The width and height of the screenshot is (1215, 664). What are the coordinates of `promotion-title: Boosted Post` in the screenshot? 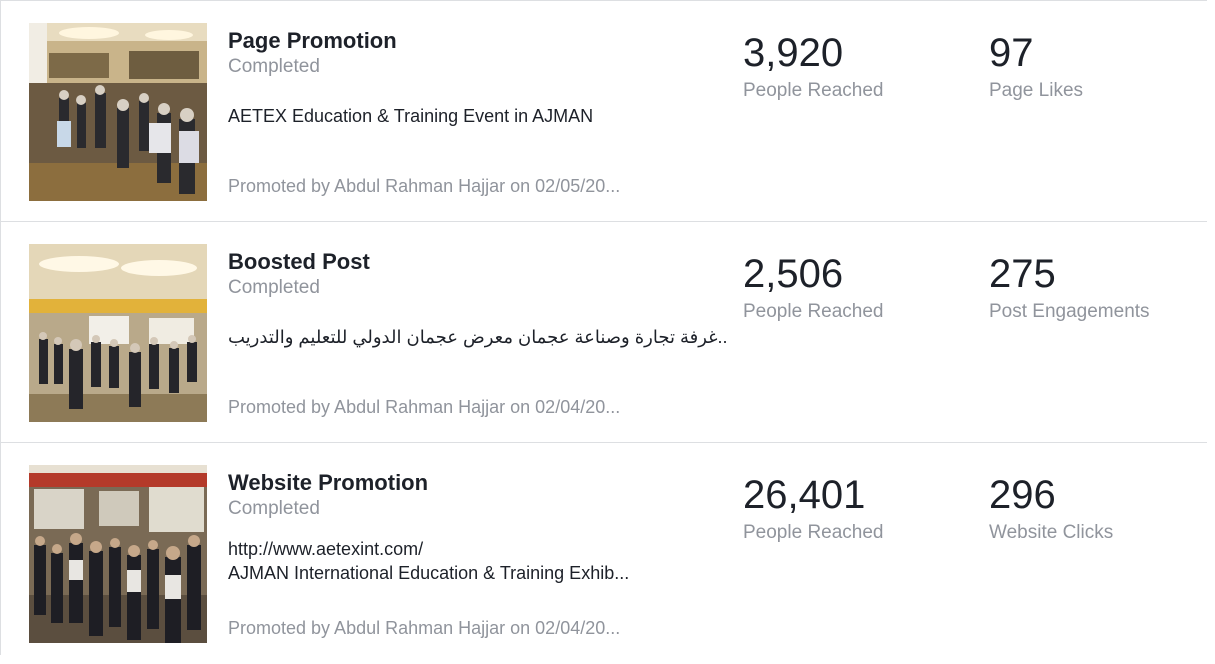 It's located at (473, 262).